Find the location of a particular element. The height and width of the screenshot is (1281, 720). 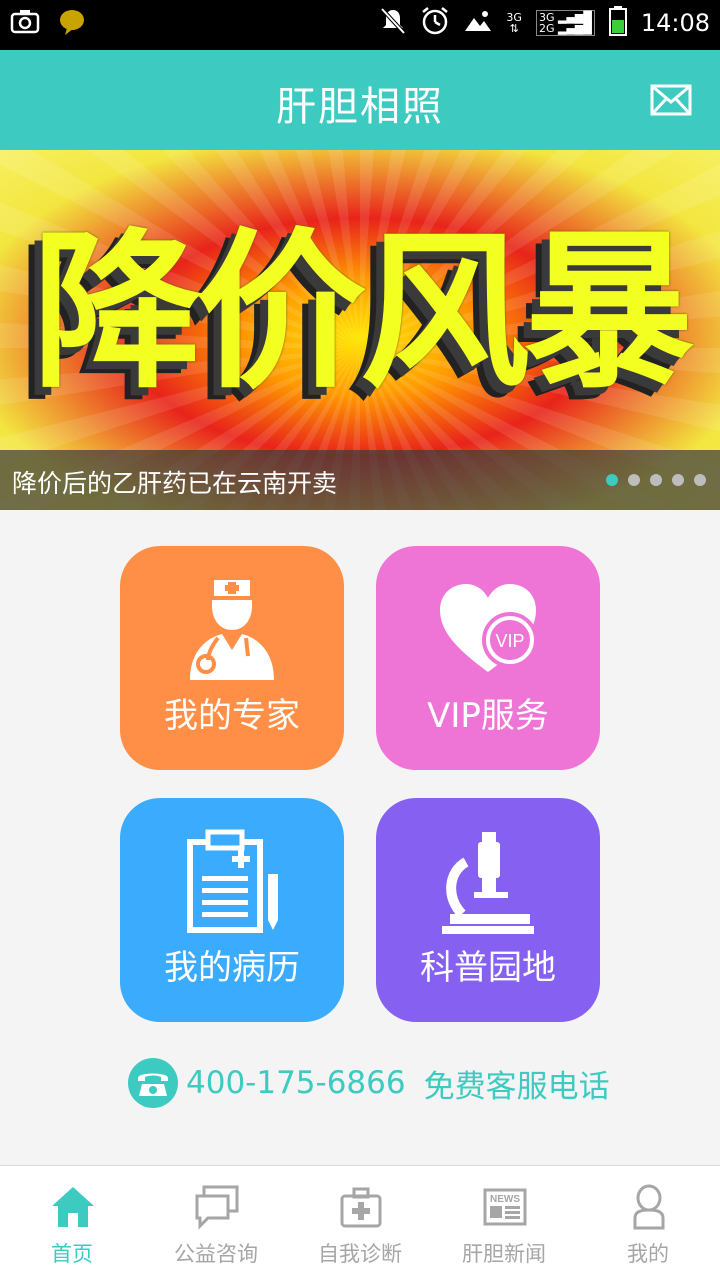

microscope-icon is located at coordinates (488, 883).